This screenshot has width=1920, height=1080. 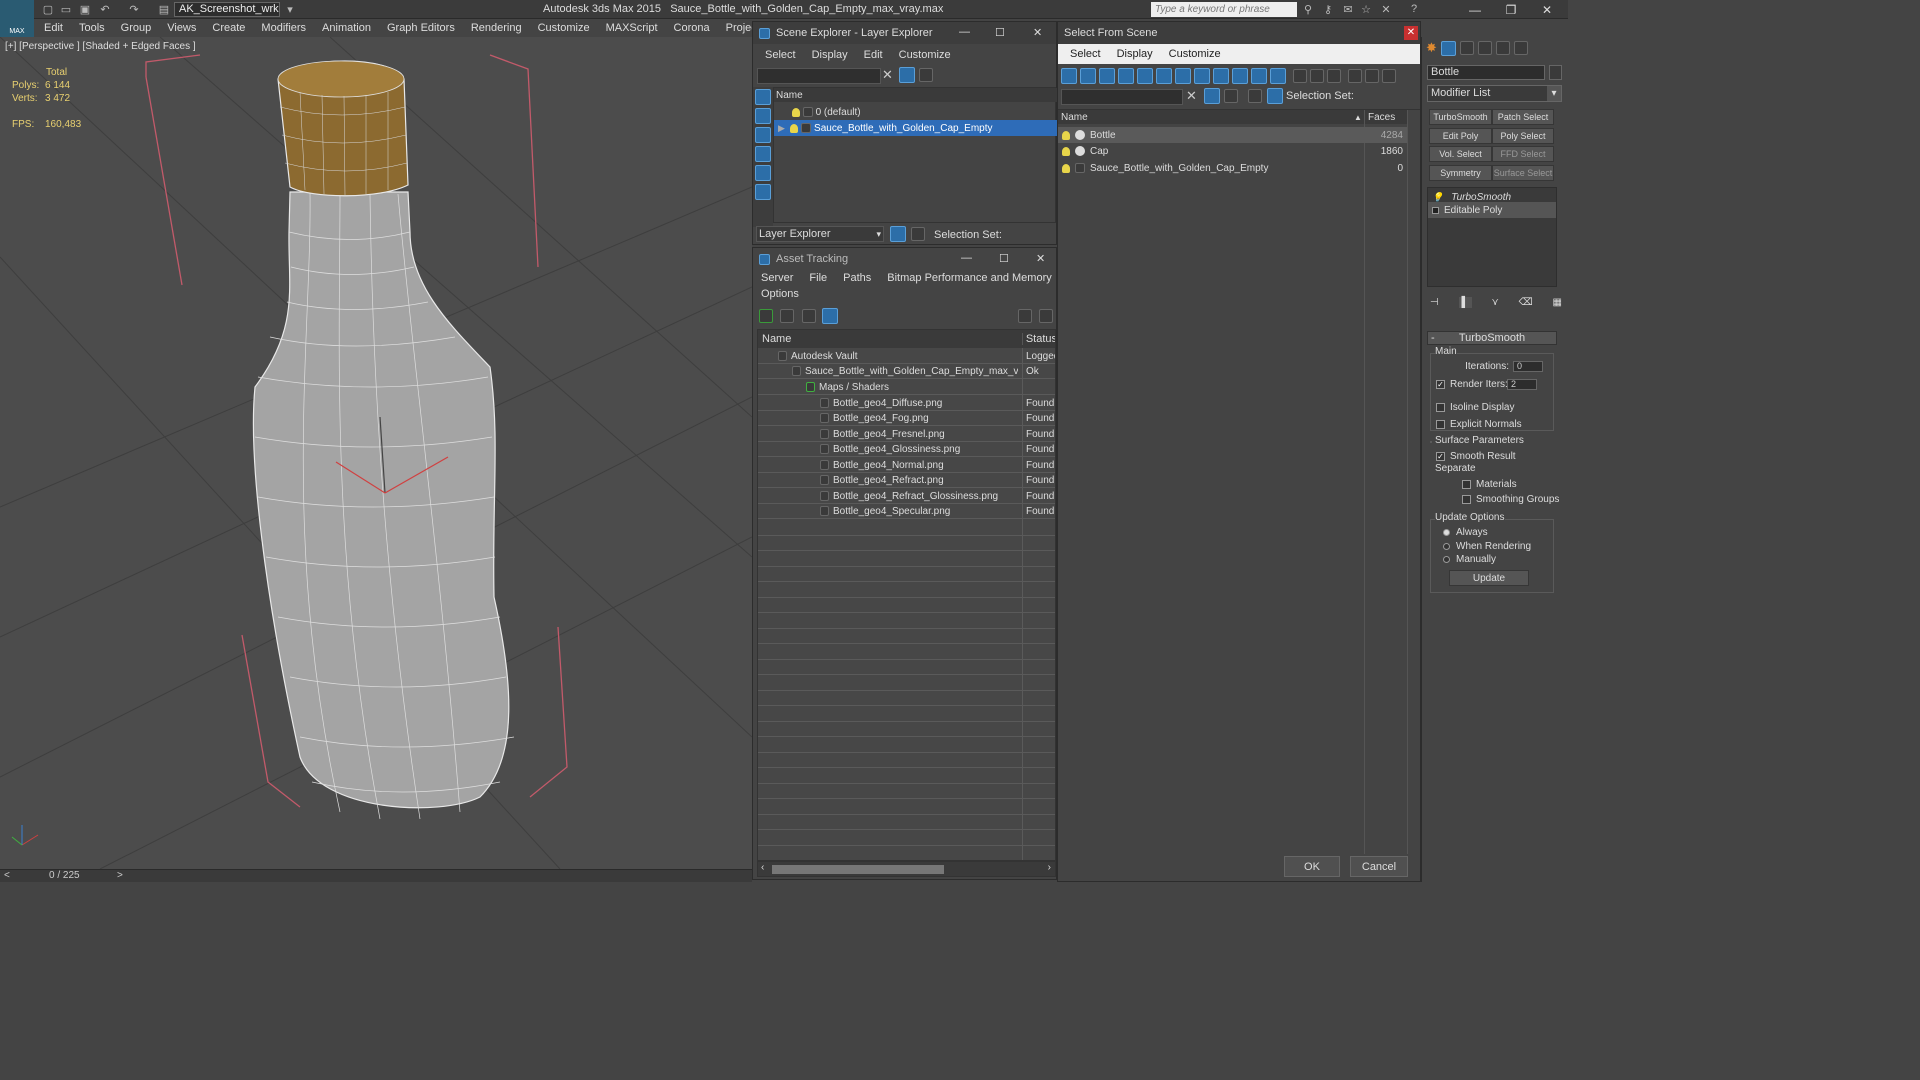 I want to click on turbosmooth-button: TurboSmooth, so click(x=1460, y=117).